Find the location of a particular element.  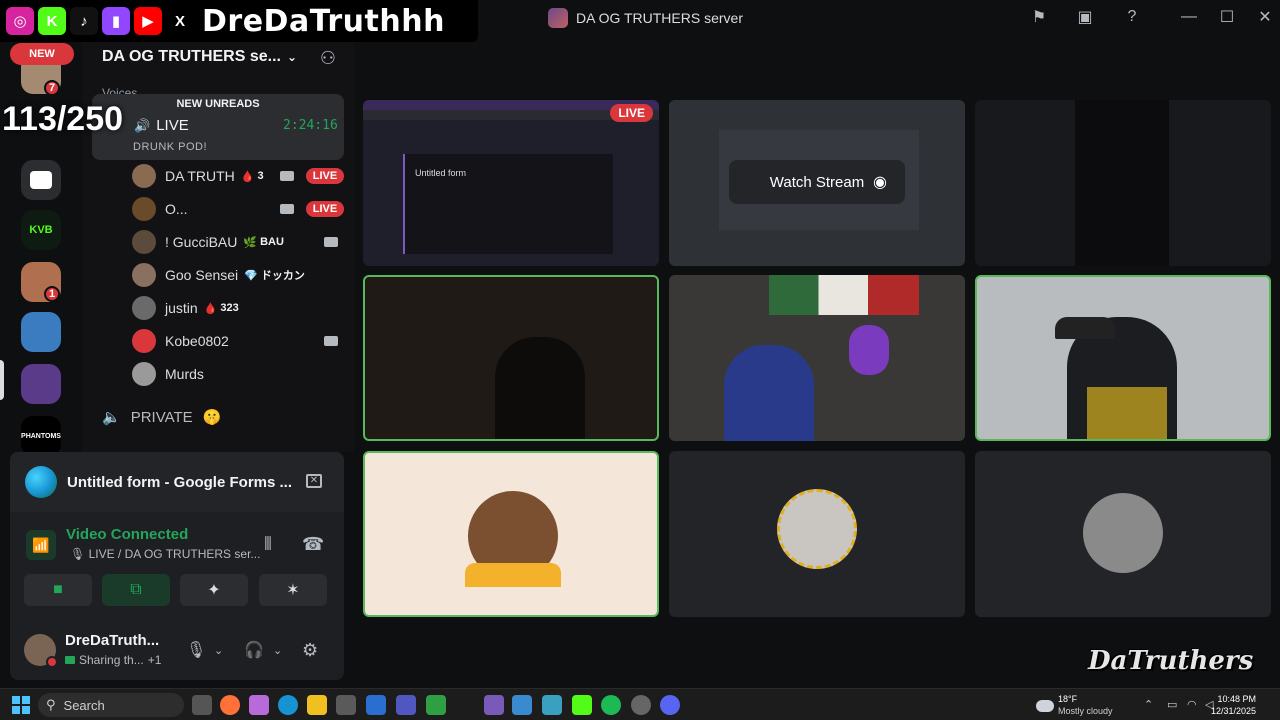

live-badge: LIVE is located at coordinates (631, 113).